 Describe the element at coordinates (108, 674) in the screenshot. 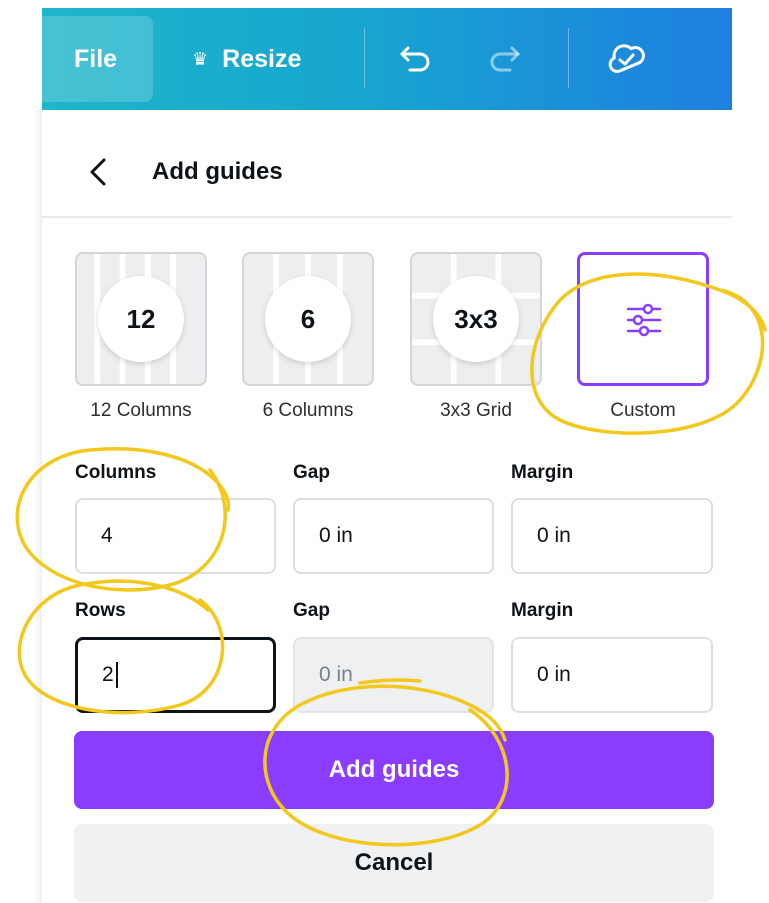

I see `rows-value: 2` at that location.